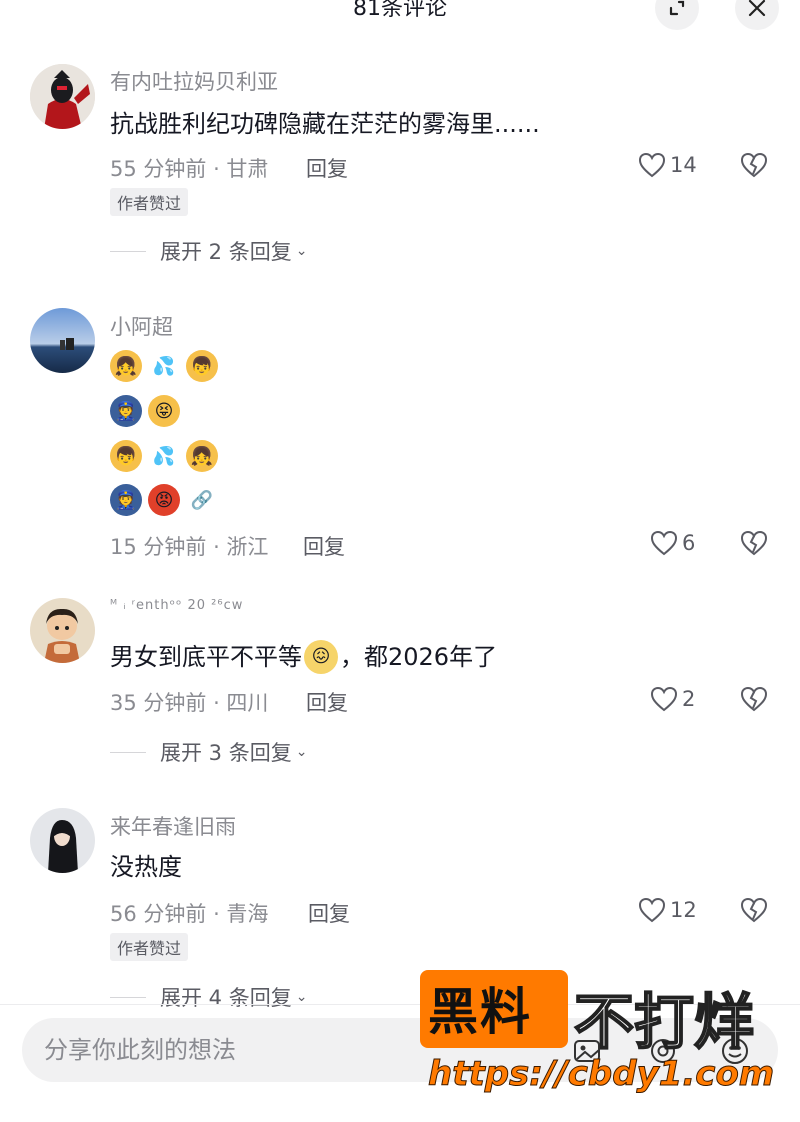  Describe the element at coordinates (689, 699) in the screenshot. I see `like-count: 2` at that location.